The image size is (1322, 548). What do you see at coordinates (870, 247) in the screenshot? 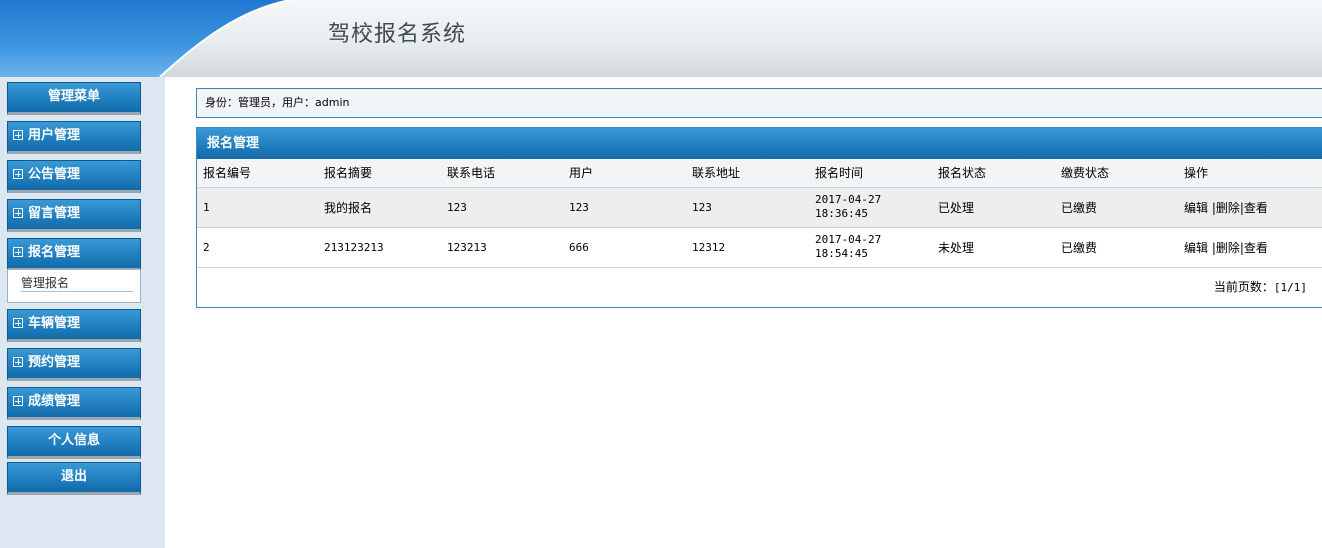
I see `cell-time: 2017-04-27 18:54:45` at bounding box center [870, 247].